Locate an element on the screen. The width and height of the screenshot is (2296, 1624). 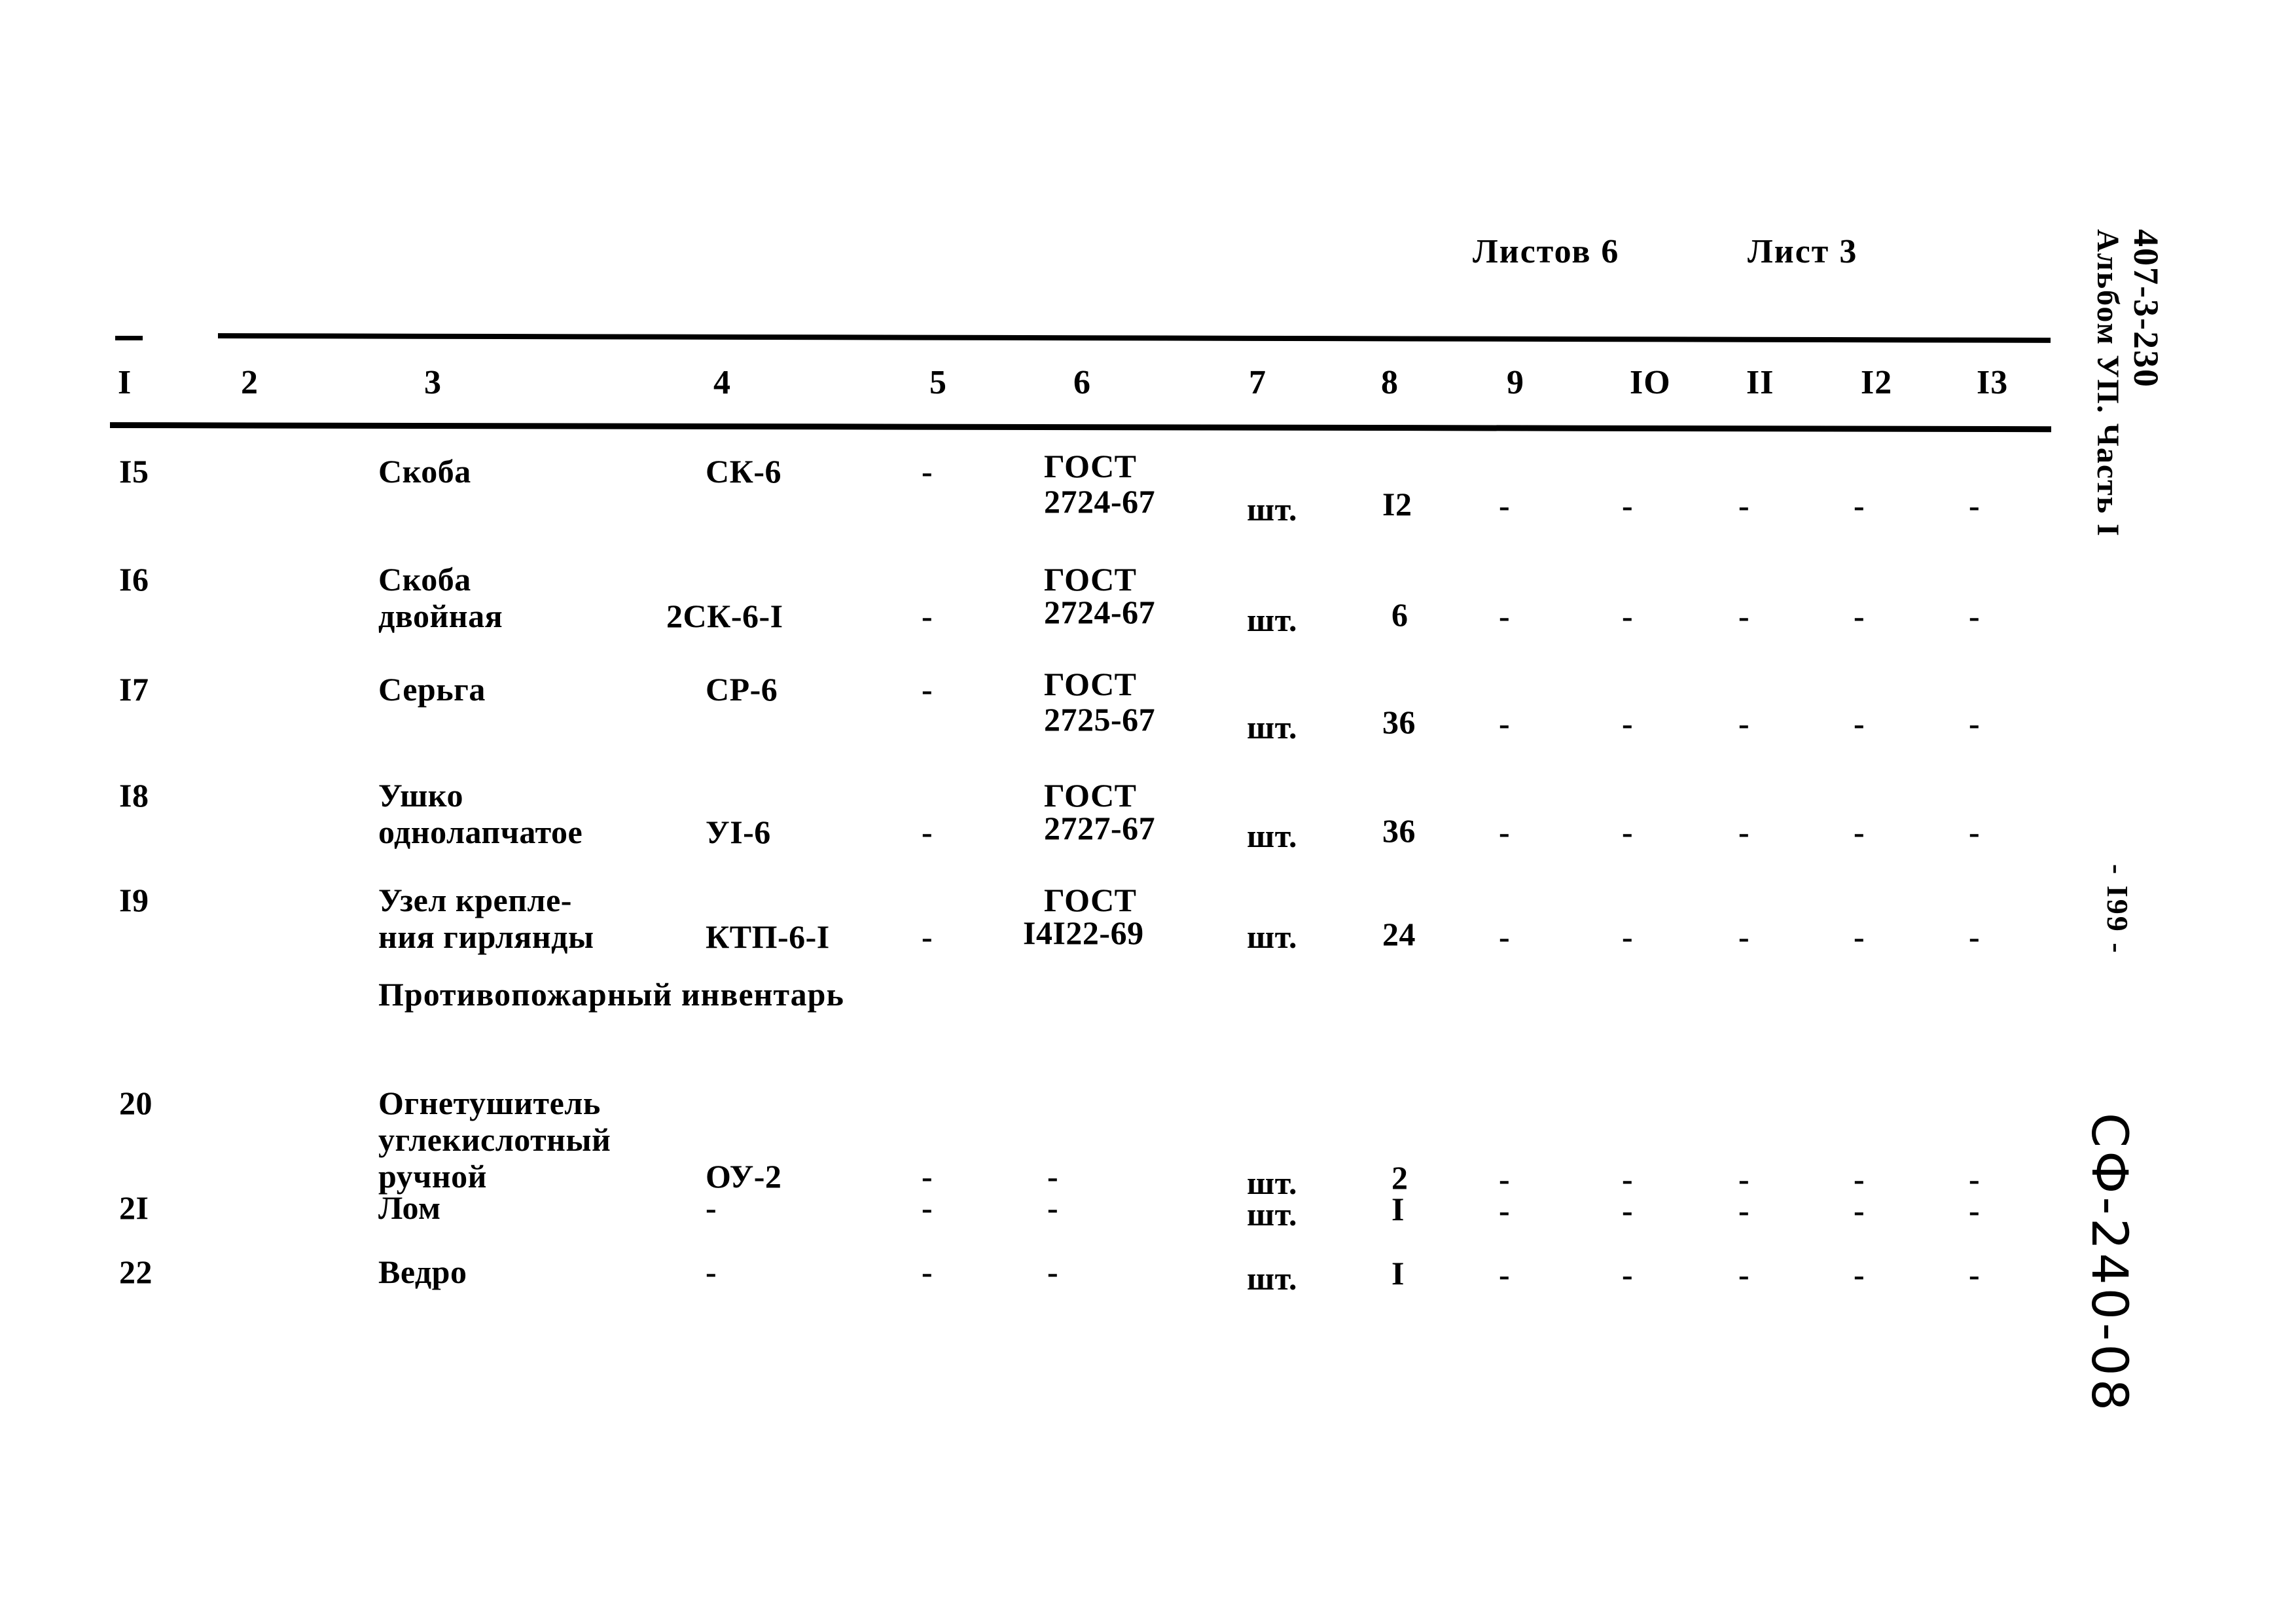
column-header-11: II is located at coordinates (1760, 382).